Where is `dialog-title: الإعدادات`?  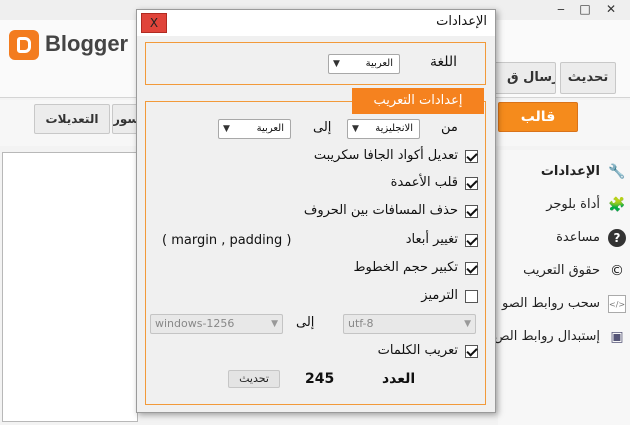
dialog-title: الإعدادات is located at coordinates (461, 21).